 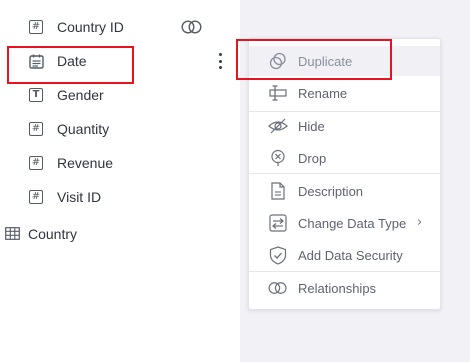 What do you see at coordinates (312, 158) in the screenshot?
I see `menu-label: Drop` at bounding box center [312, 158].